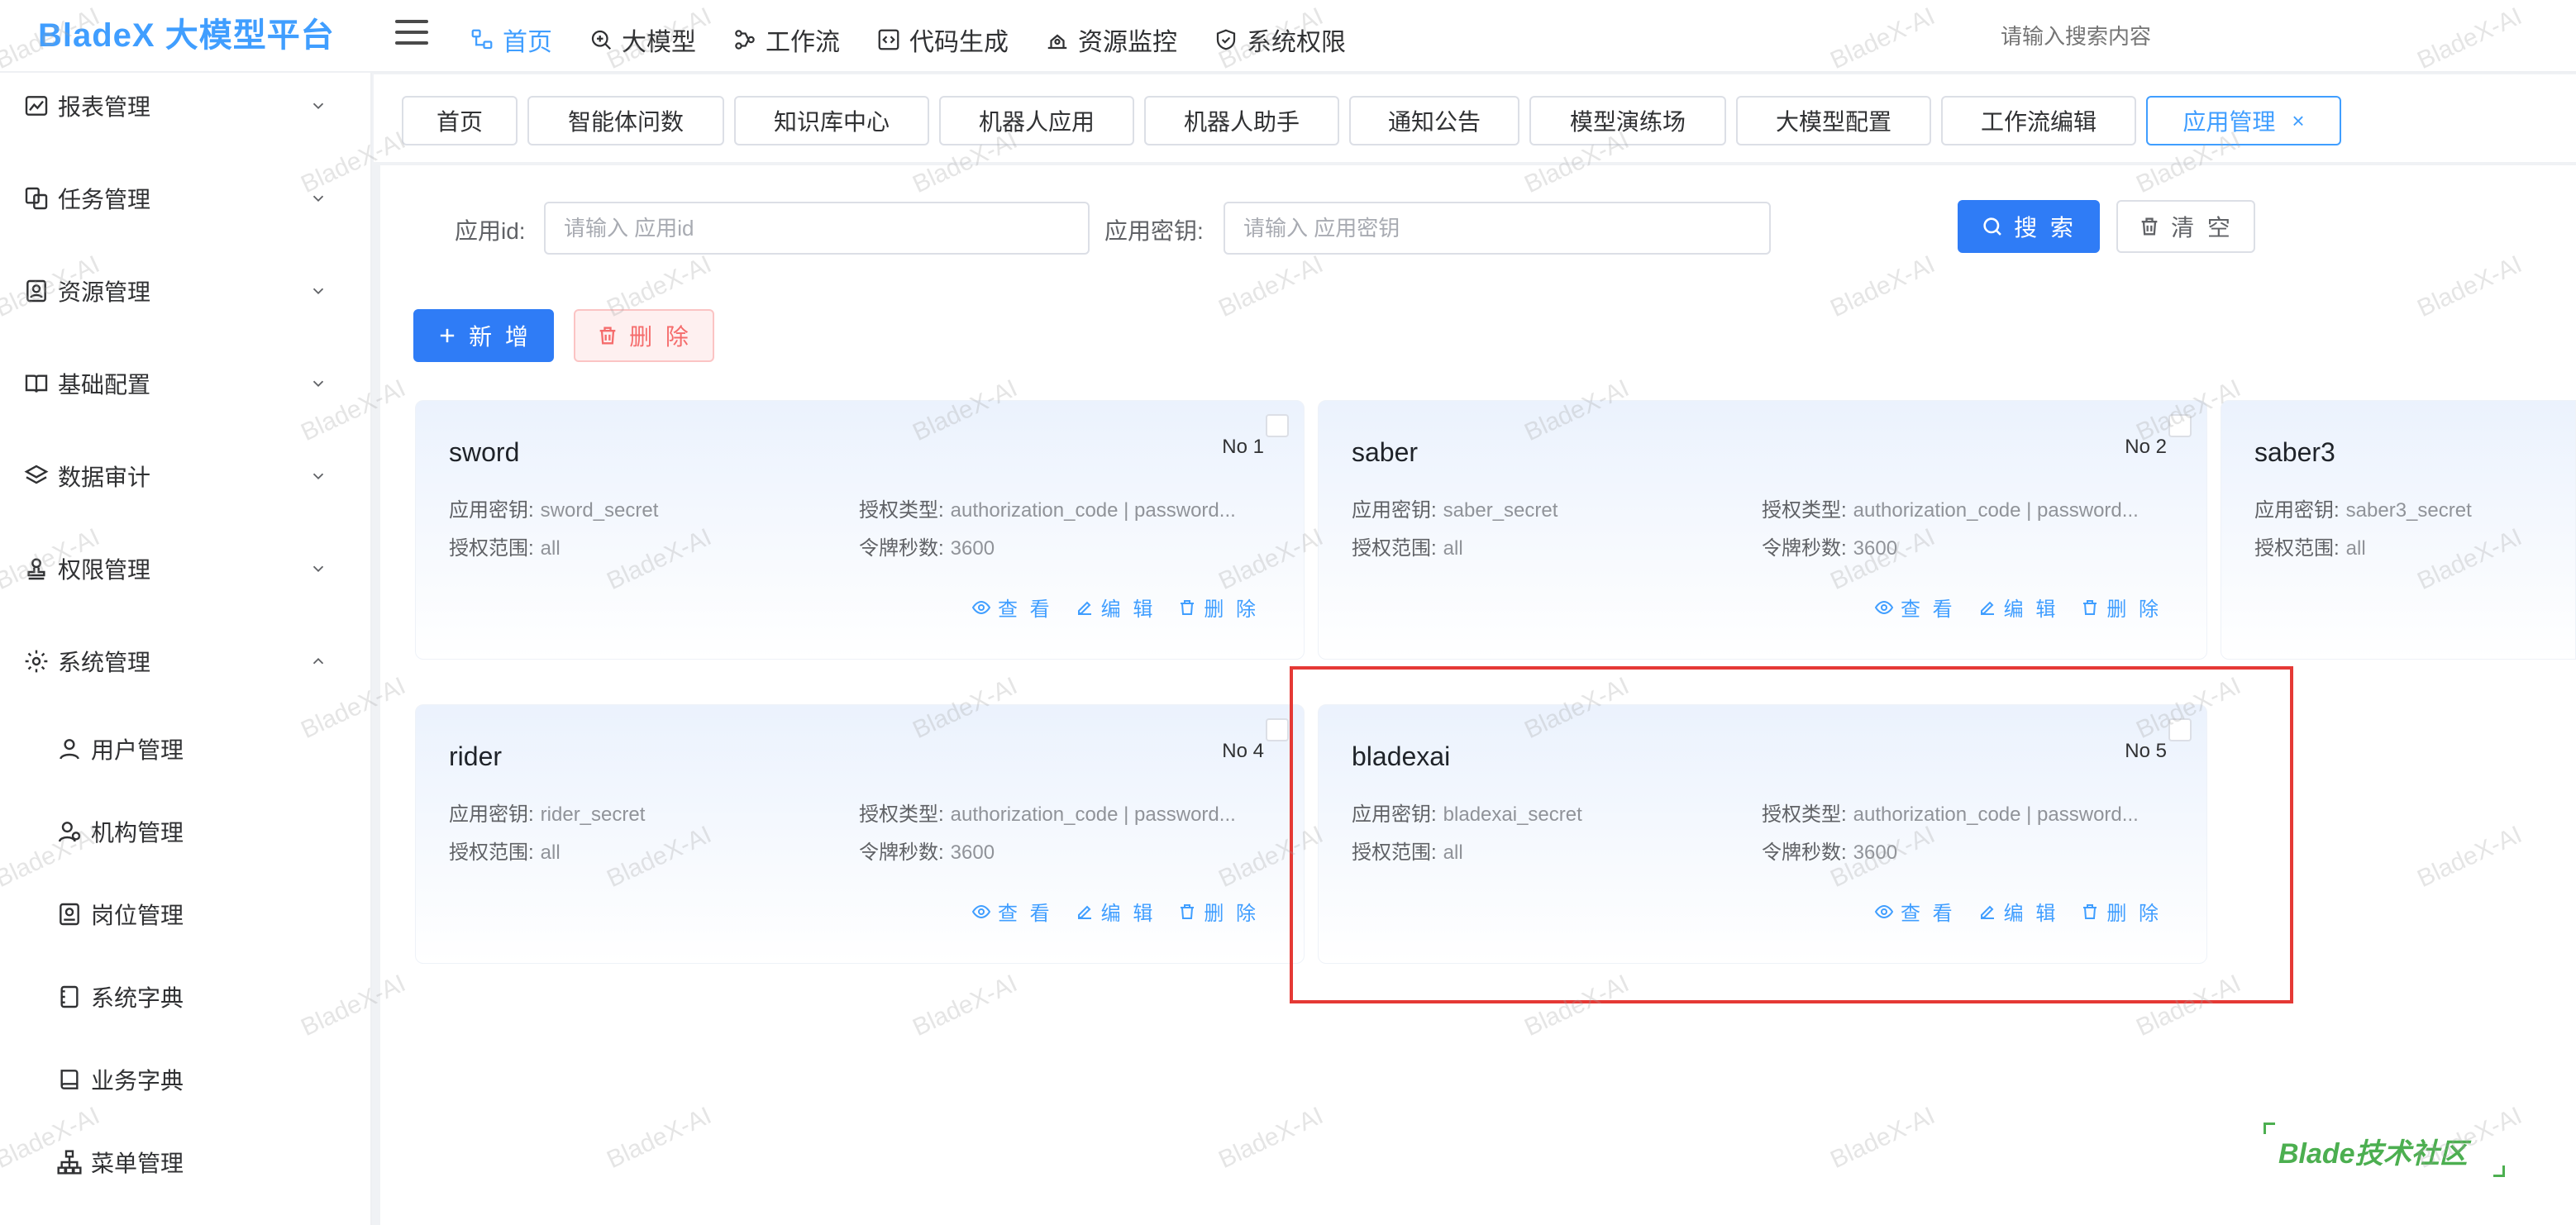  What do you see at coordinates (186, 749) in the screenshot?
I see `sidebar-item-user: 用户管理` at bounding box center [186, 749].